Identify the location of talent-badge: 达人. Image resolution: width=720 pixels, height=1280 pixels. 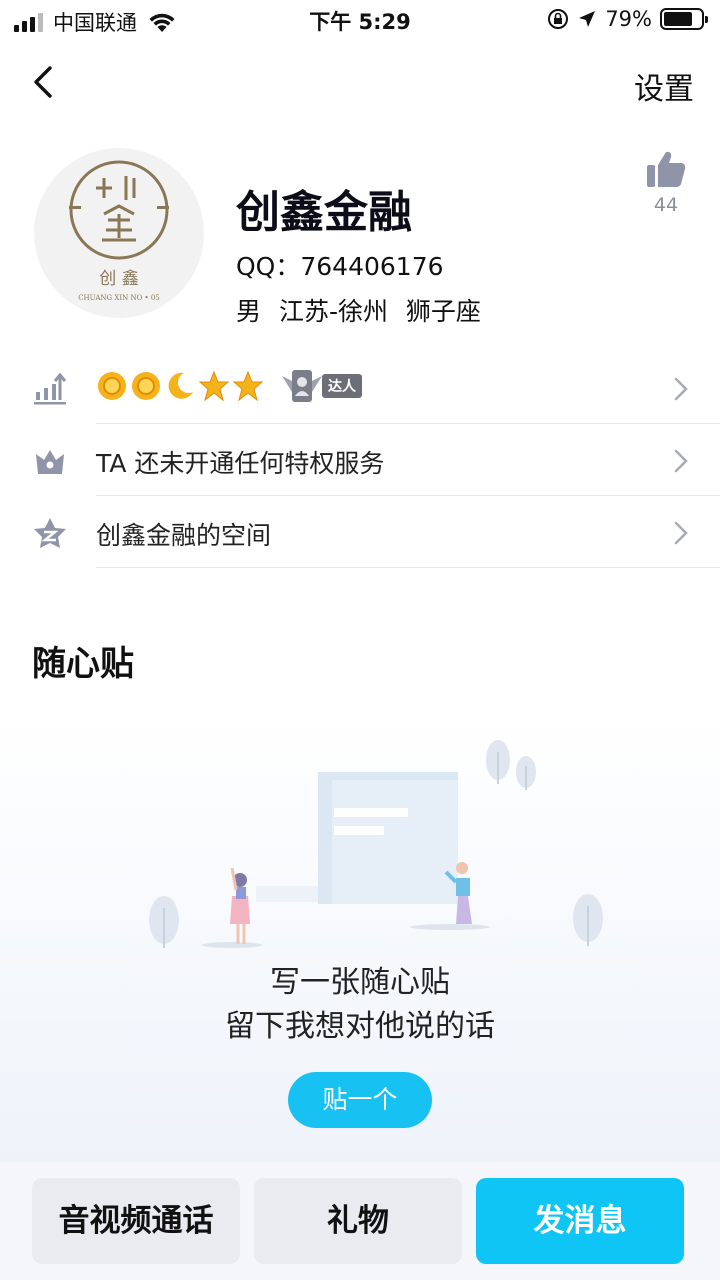
(320, 386).